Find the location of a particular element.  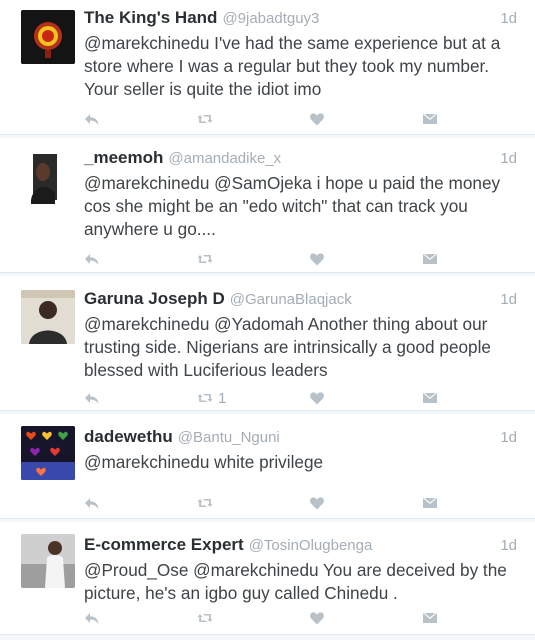

hearts-avatar-image is located at coordinates (48, 453).